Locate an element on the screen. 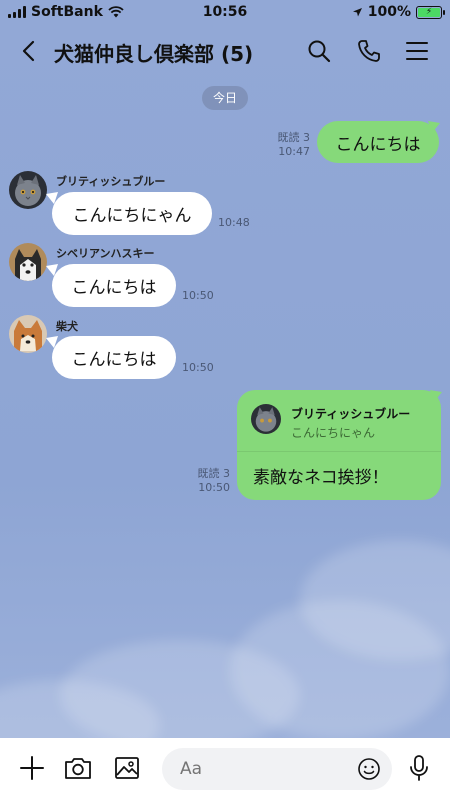 The width and height of the screenshot is (450, 800). message-composer is located at coordinates (225, 769).